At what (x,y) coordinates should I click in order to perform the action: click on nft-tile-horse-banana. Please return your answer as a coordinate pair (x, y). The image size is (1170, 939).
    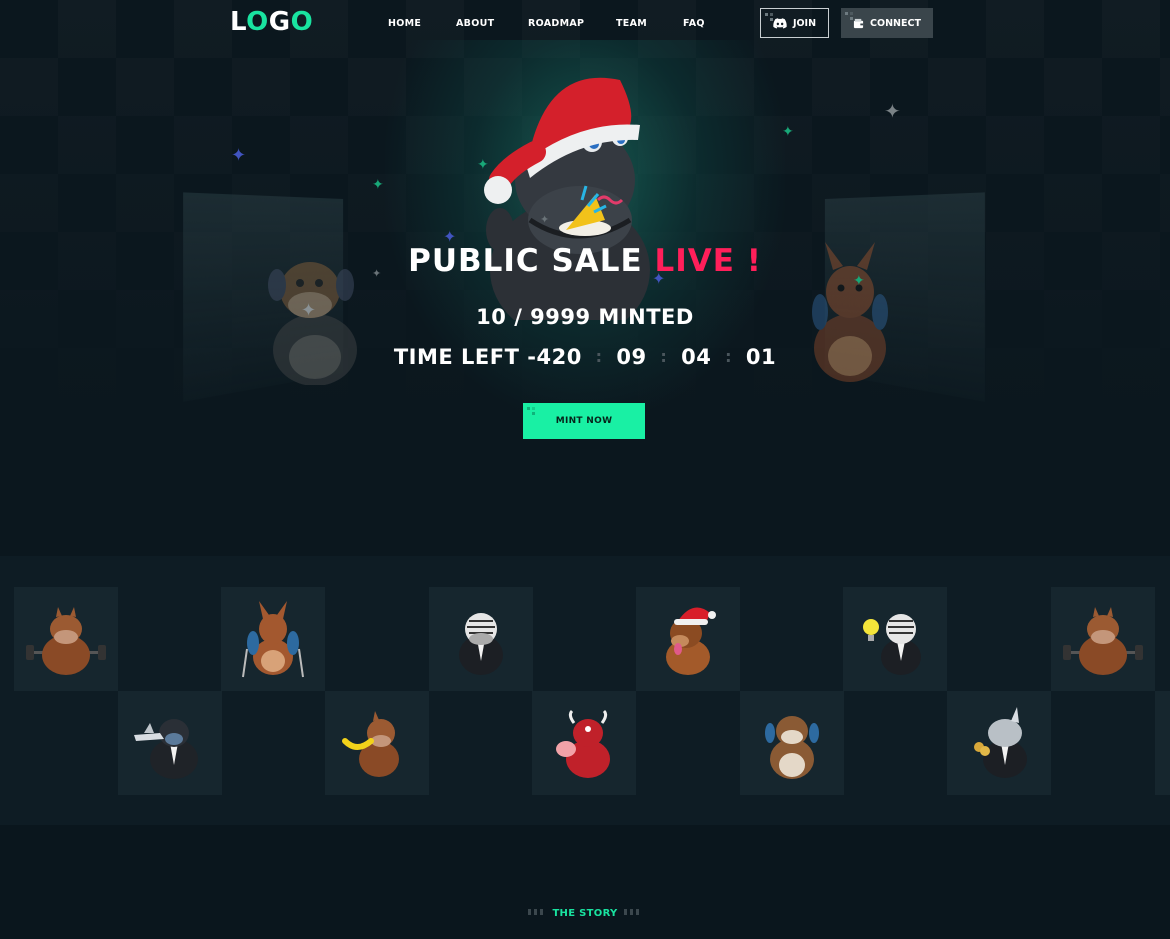
    Looking at the image, I should click on (377, 743).